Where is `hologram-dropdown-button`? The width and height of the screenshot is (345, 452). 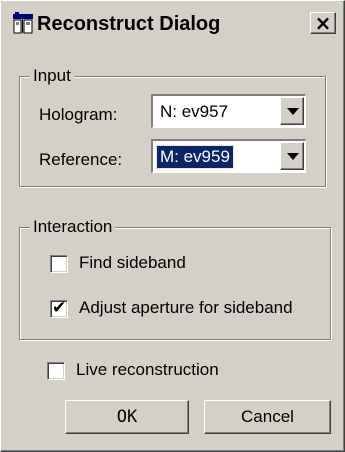
hologram-dropdown-button is located at coordinates (292, 111).